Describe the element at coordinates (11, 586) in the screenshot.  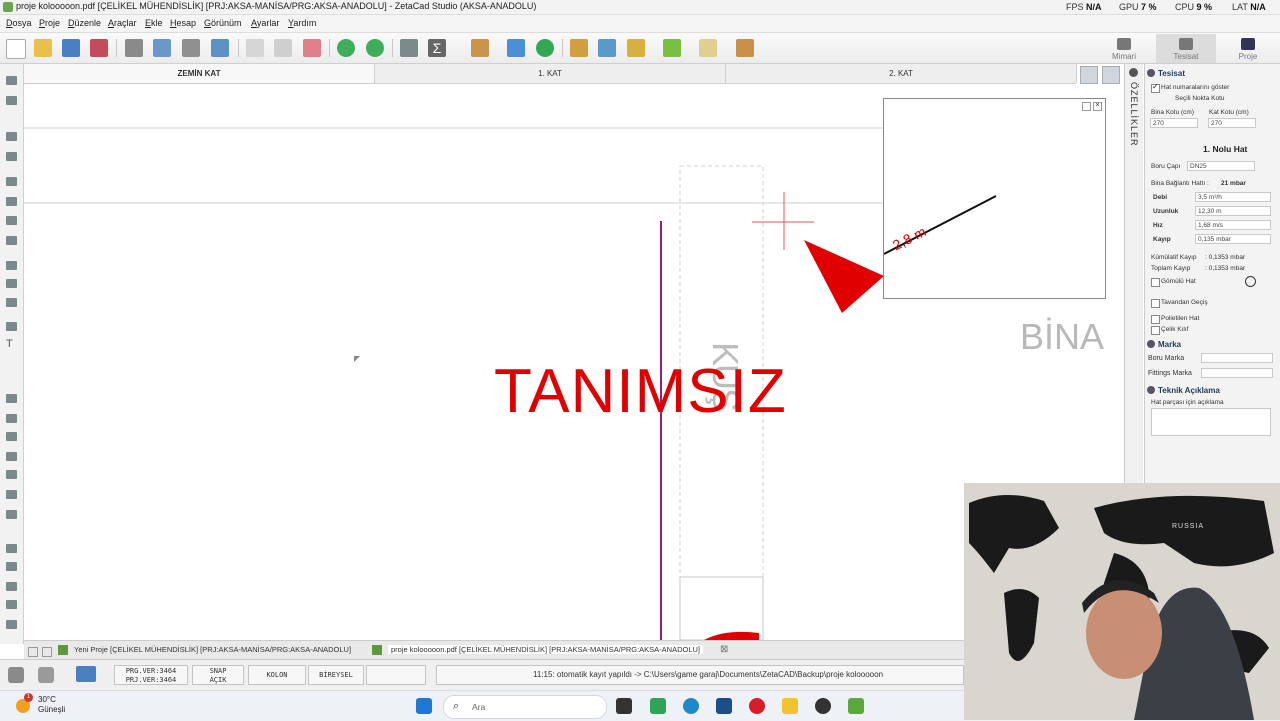
I see `zoom-in-icon` at that location.